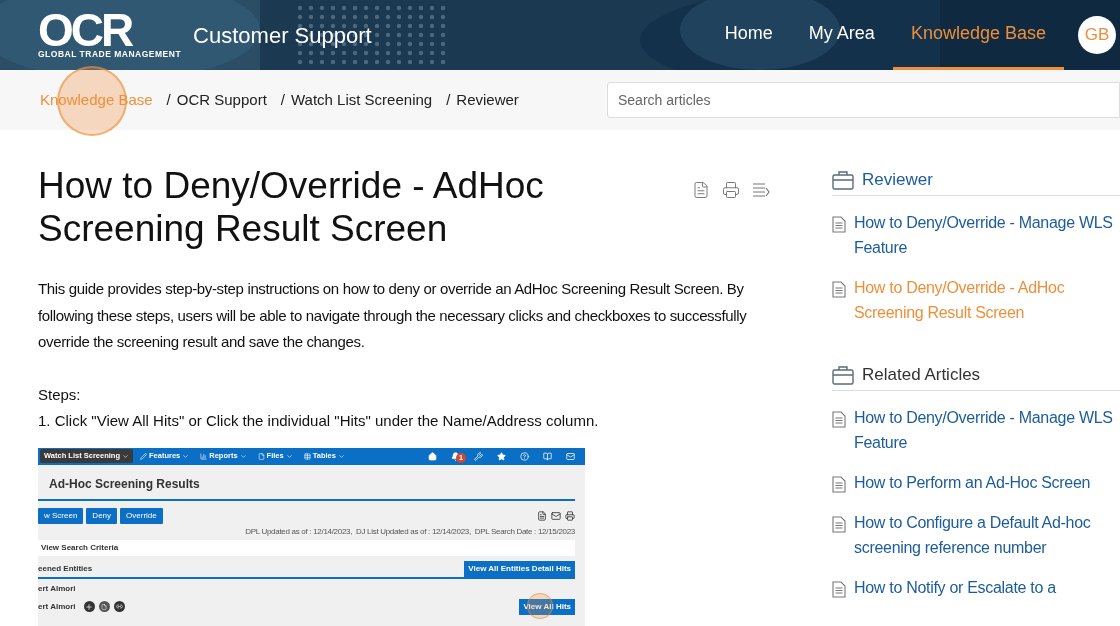  What do you see at coordinates (204, 456) in the screenshot?
I see `chart-icon` at bounding box center [204, 456].